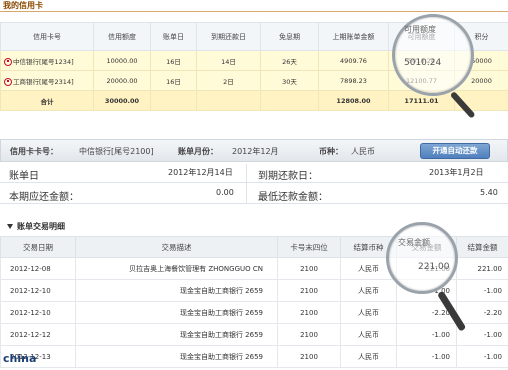 Image resolution: width=508 pixels, height=370 pixels. What do you see at coordinates (421, 80) in the screenshot?
I see `card-available: 12100.77` at bounding box center [421, 80].